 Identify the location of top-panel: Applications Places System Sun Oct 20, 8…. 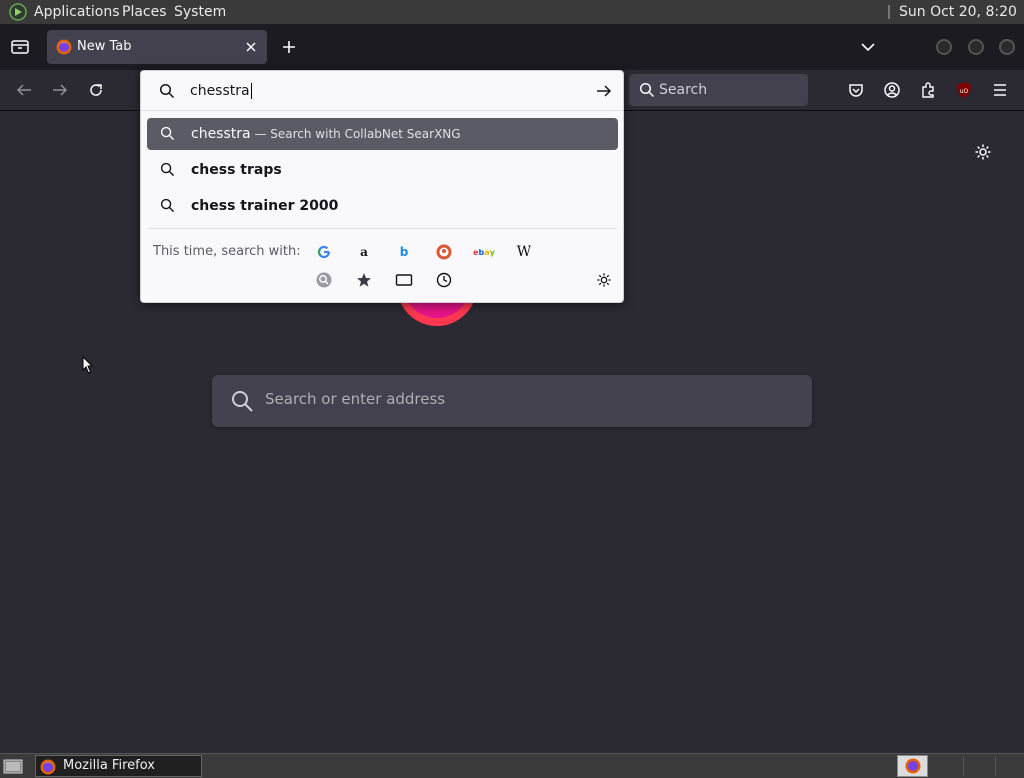
(512, 22).